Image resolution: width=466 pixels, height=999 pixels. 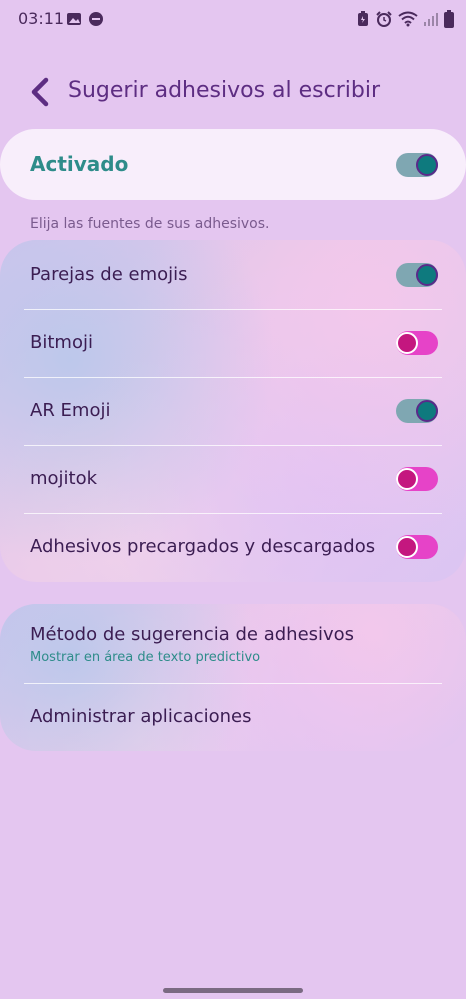 What do you see at coordinates (41, 18) in the screenshot?
I see `status-time: 03:11` at bounding box center [41, 18].